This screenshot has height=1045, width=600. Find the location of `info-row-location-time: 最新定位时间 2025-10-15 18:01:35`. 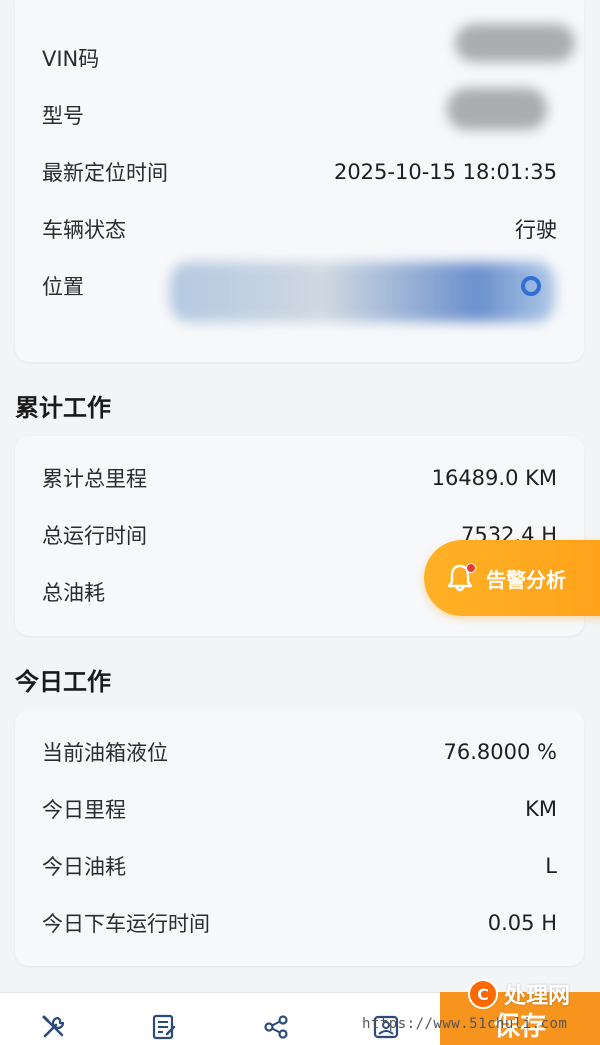

info-row-location-time: 最新定位时间 2025-10-15 18:01:35 is located at coordinates (299, 172).